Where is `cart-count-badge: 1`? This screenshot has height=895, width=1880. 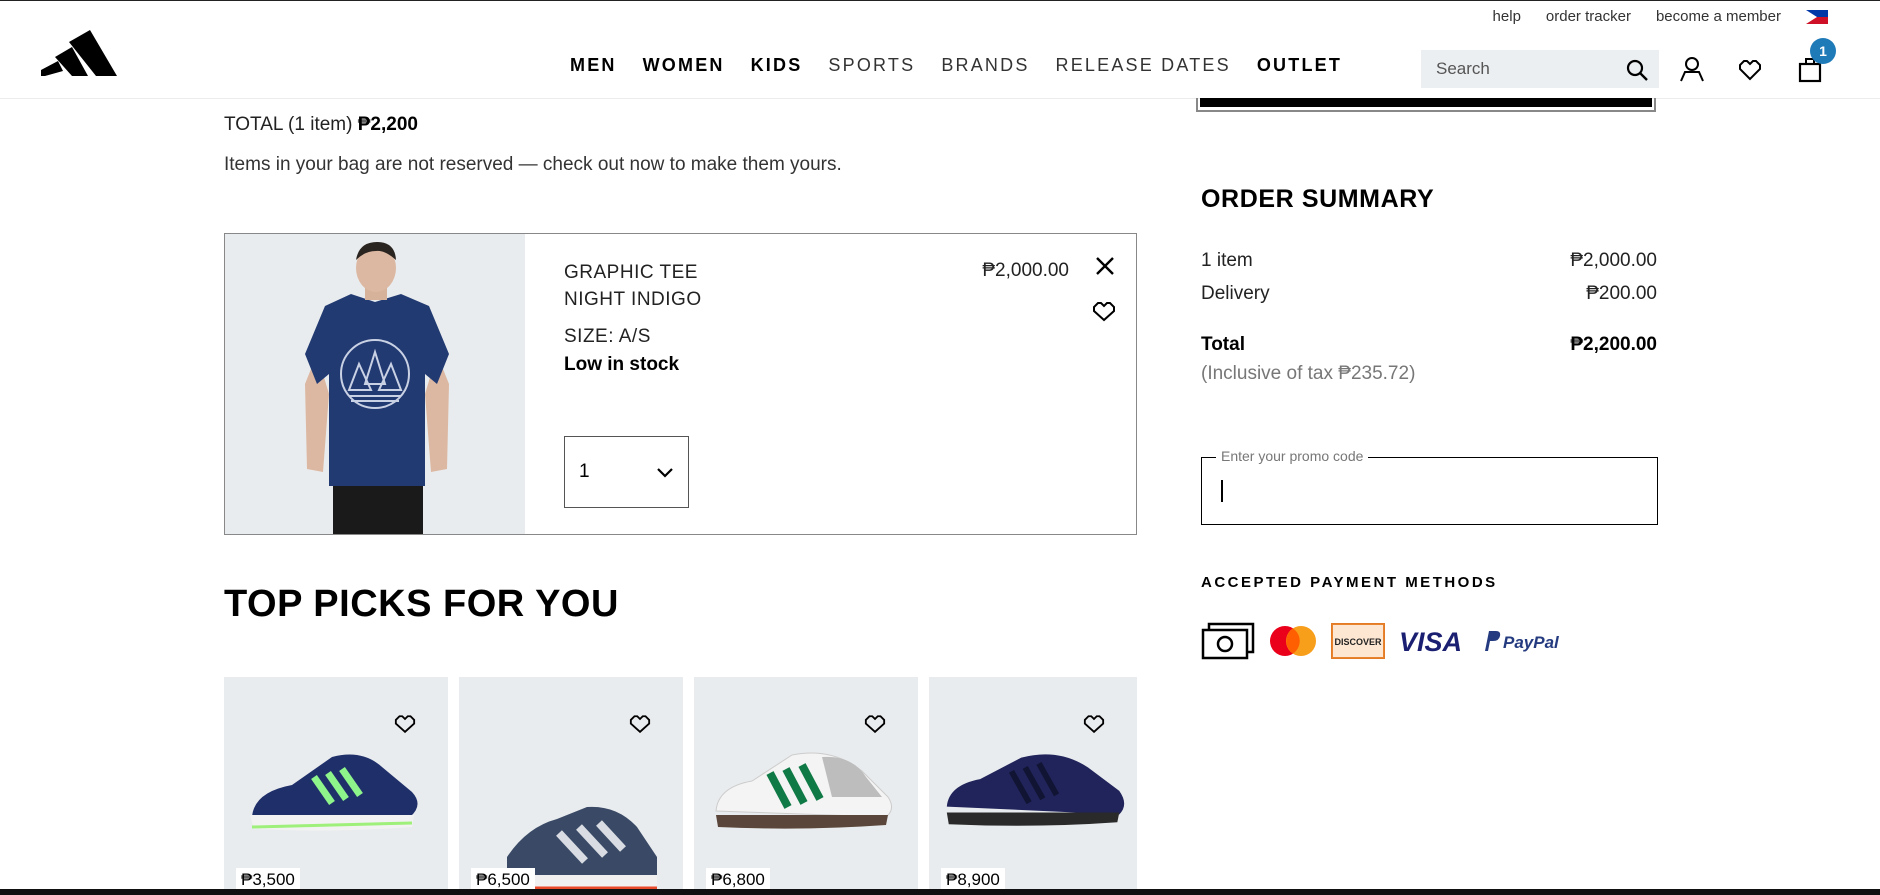
cart-count-badge: 1 is located at coordinates (1823, 51).